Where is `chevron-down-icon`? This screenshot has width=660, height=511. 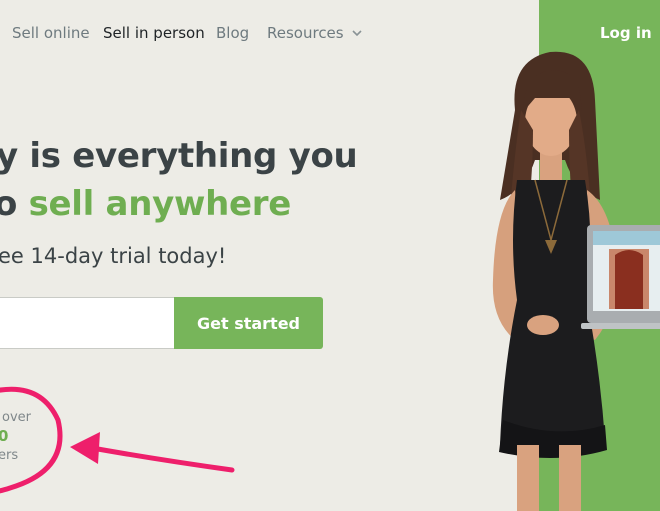
chevron-down-icon is located at coordinates (357, 33).